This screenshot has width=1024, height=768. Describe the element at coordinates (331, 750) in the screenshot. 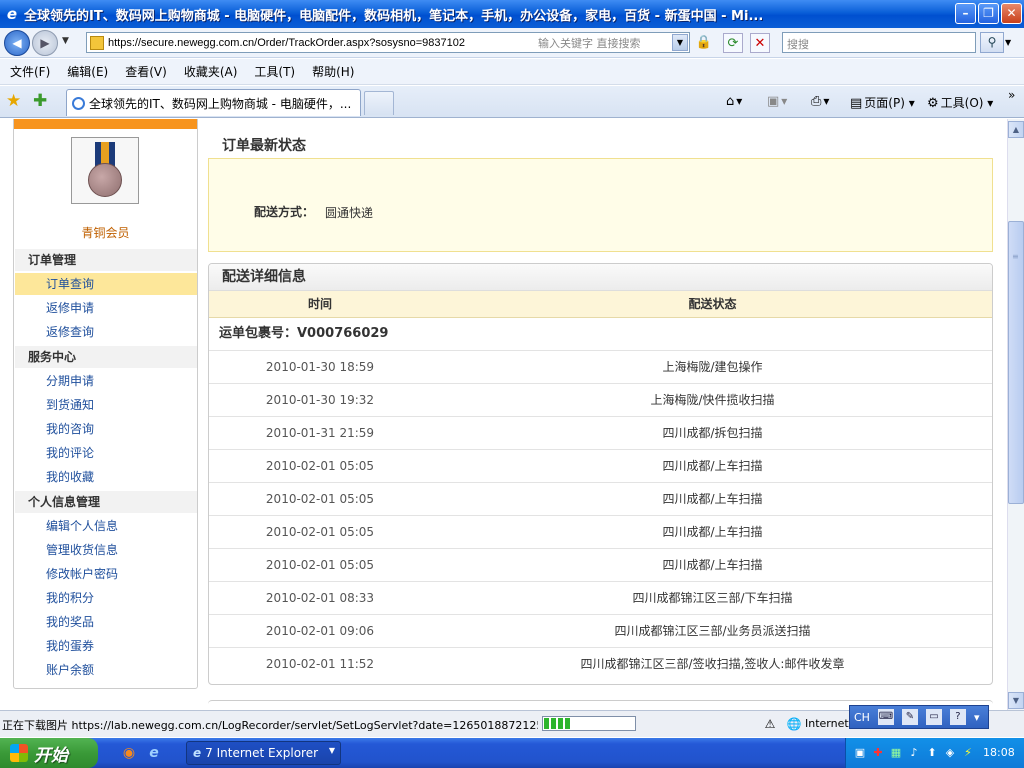

I see `task-dropdown-icon: ▼` at that location.